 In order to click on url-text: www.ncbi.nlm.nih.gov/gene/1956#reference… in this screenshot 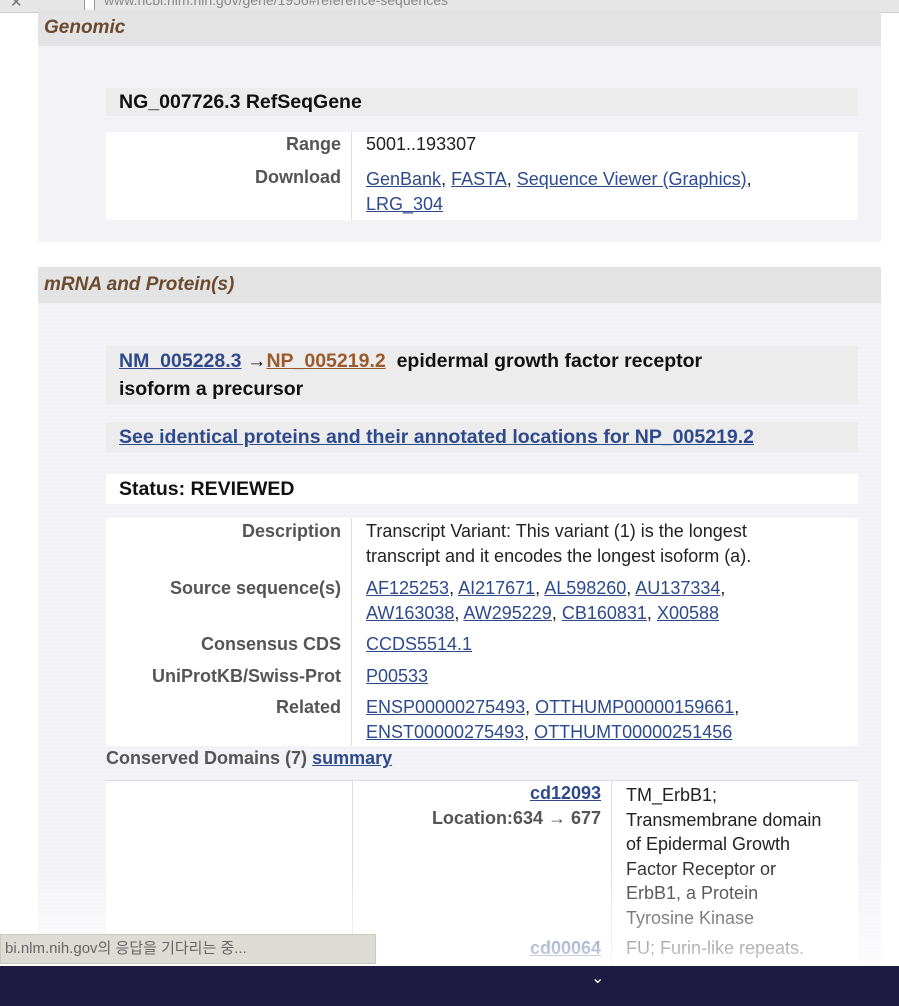, I will do `click(276, 4)`.